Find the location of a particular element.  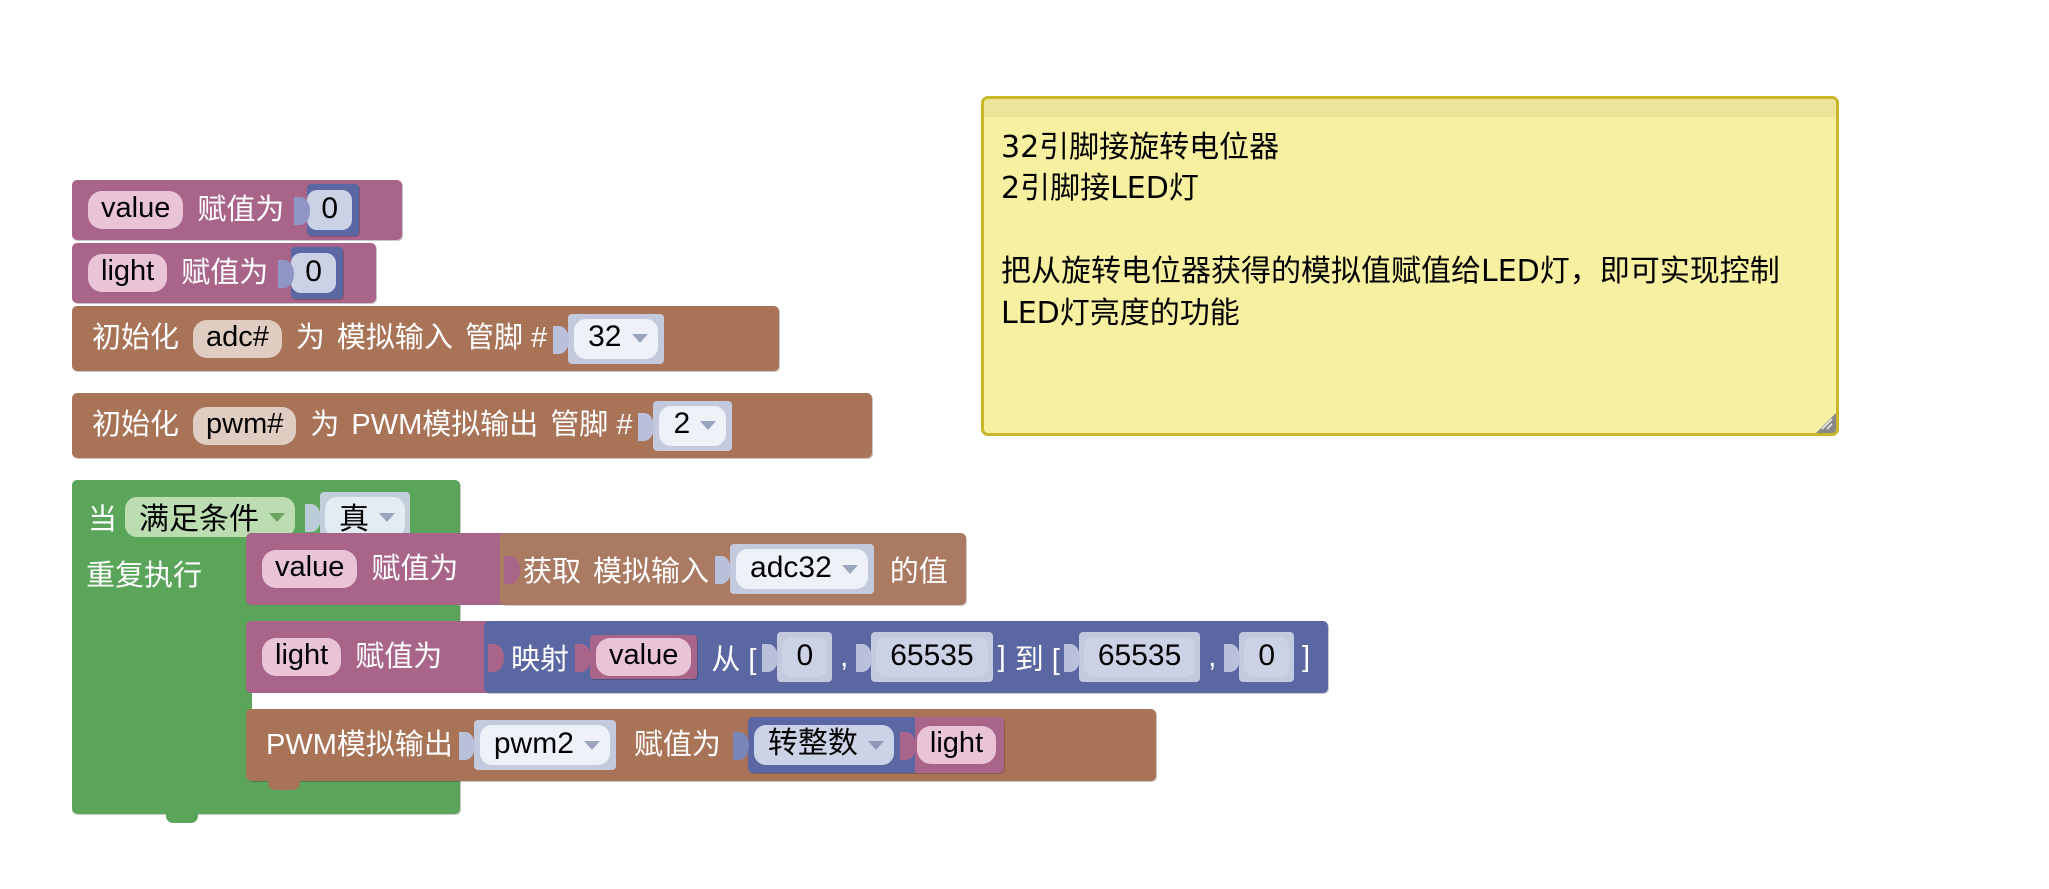

variable-reporter-block: value is located at coordinates (644, 657).